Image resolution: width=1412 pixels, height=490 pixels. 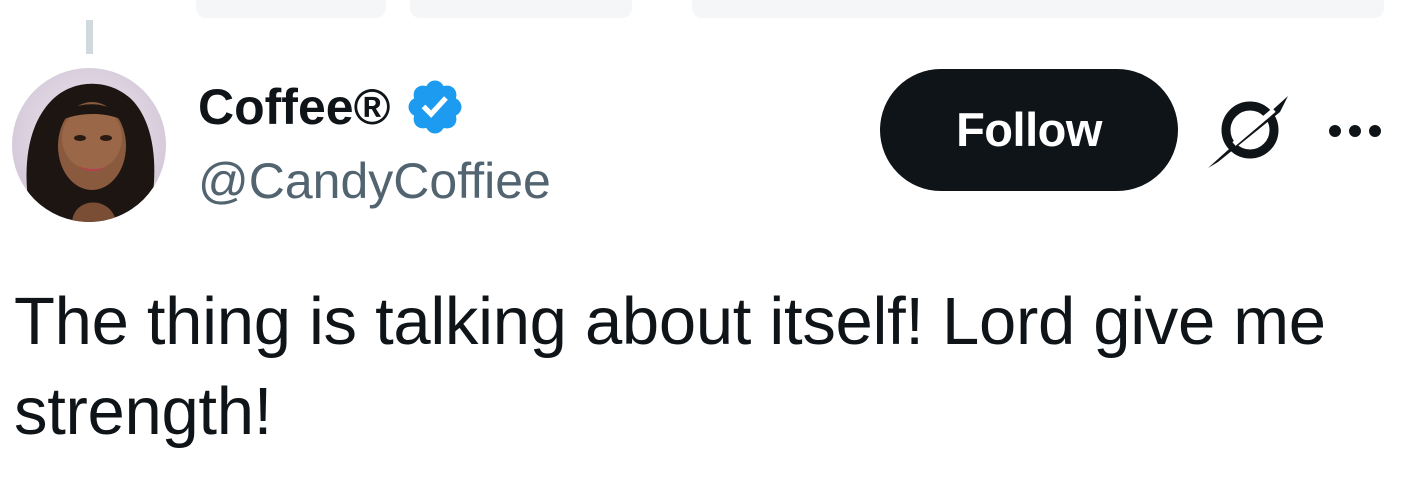 What do you see at coordinates (1029, 130) in the screenshot?
I see `follow-button: Follow` at bounding box center [1029, 130].